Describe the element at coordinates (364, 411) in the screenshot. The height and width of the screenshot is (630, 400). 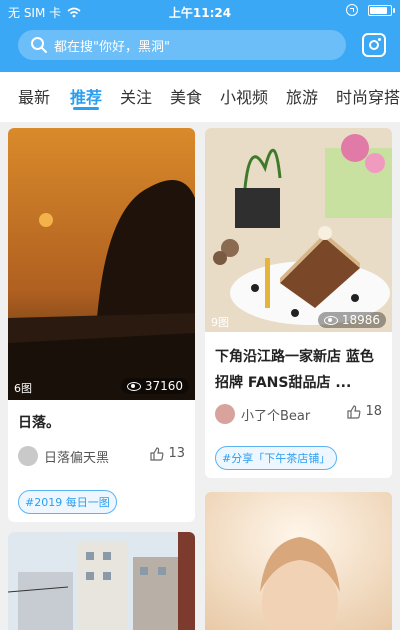
I see `like-button: 18` at that location.